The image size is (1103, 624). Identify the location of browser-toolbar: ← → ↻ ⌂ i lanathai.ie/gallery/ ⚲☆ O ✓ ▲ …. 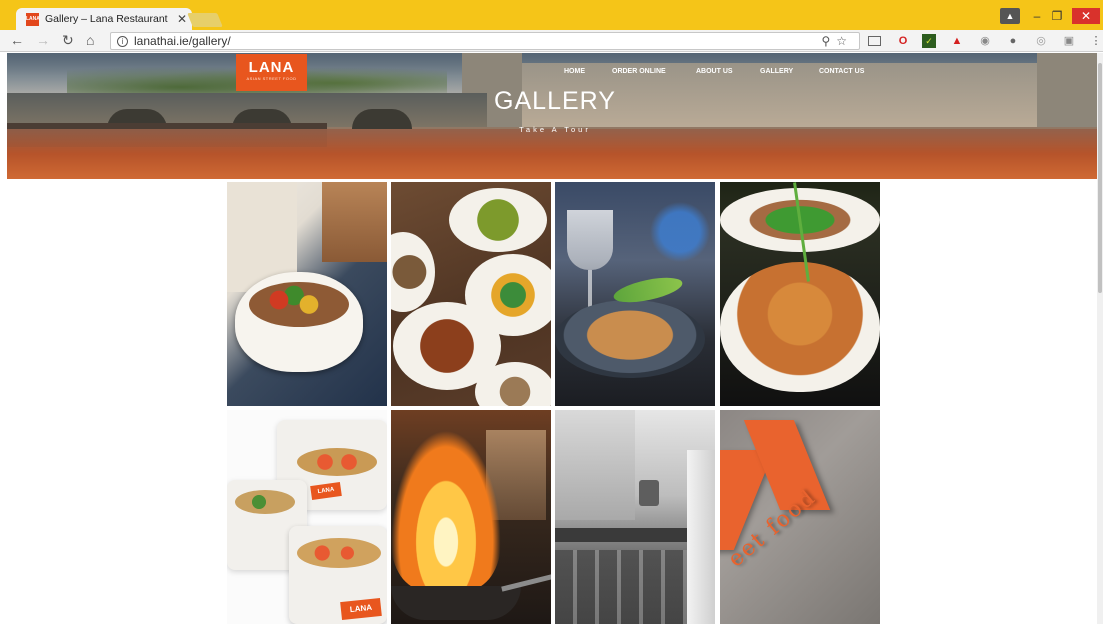
(551, 41).